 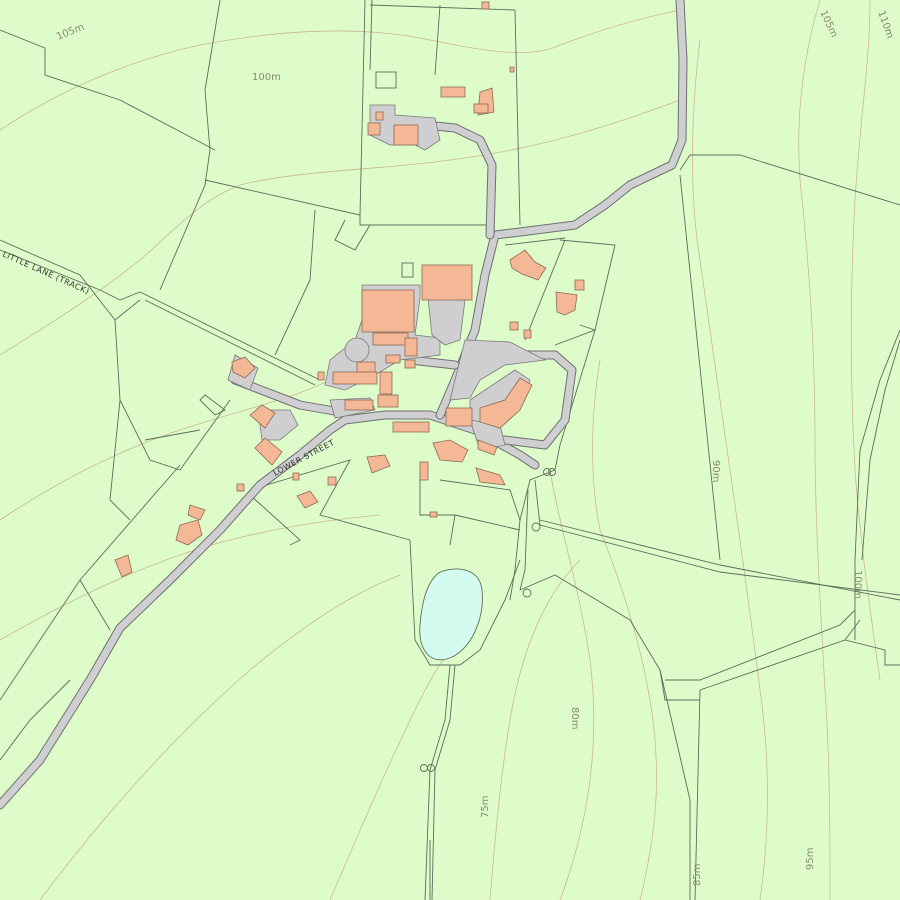 What do you see at coordinates (574, 718) in the screenshot?
I see `contour-label-80m-s: 80m` at bounding box center [574, 718].